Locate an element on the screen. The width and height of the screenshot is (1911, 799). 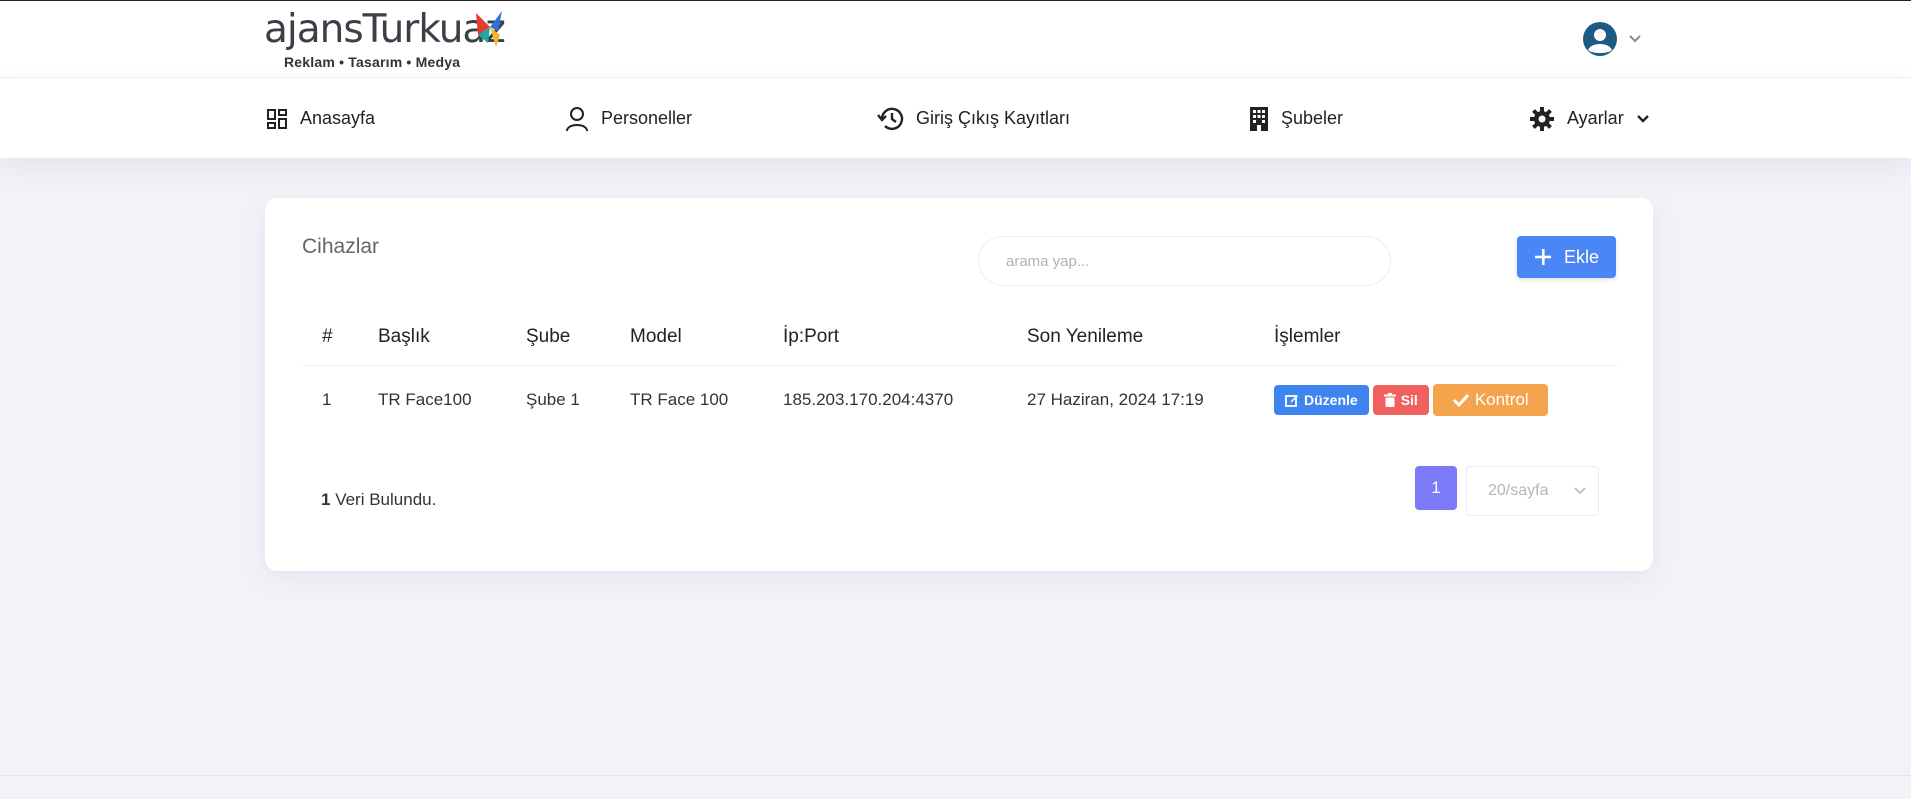
result-count: 1 Veri Bulundu. is located at coordinates (378, 500).